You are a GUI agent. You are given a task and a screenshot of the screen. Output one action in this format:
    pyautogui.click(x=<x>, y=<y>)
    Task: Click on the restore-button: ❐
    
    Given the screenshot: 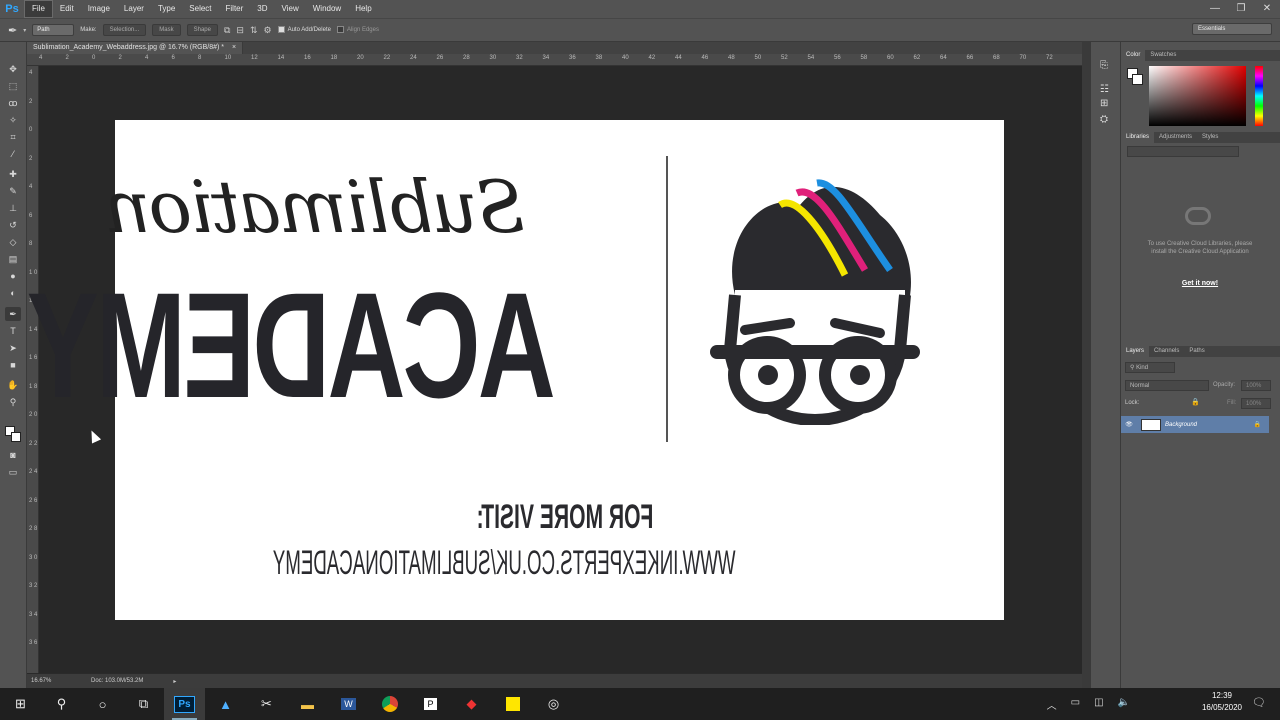 What is the action you would take?
    pyautogui.click(x=1241, y=9)
    